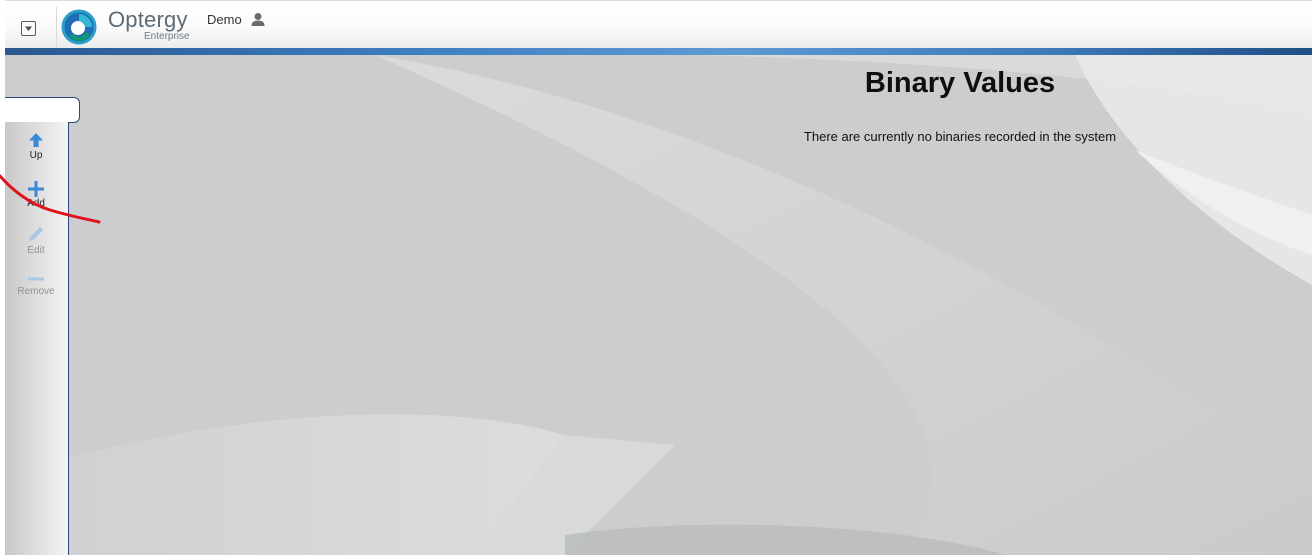  Describe the element at coordinates (658, 24) in the screenshot. I see `top-header: Optergy Enterprise Demo` at that location.